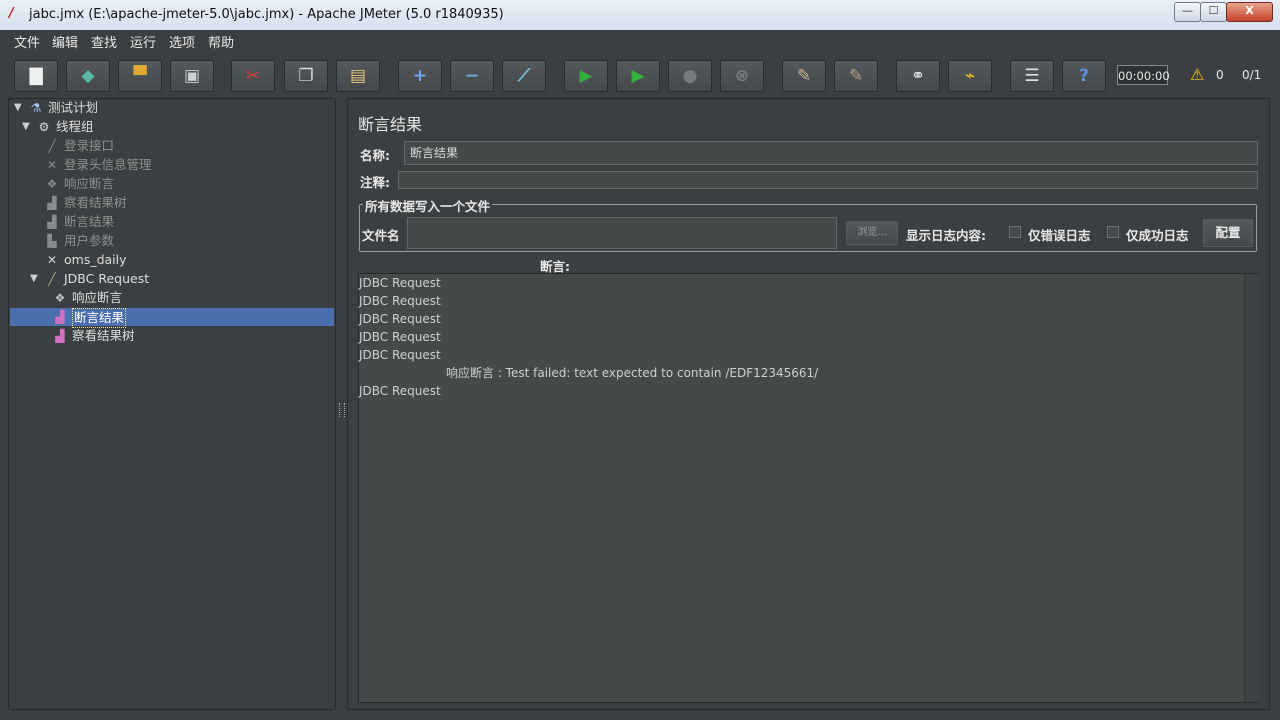 The image size is (1280, 720). Describe the element at coordinates (1213, 12) in the screenshot. I see `maximize-button: ☐` at that location.